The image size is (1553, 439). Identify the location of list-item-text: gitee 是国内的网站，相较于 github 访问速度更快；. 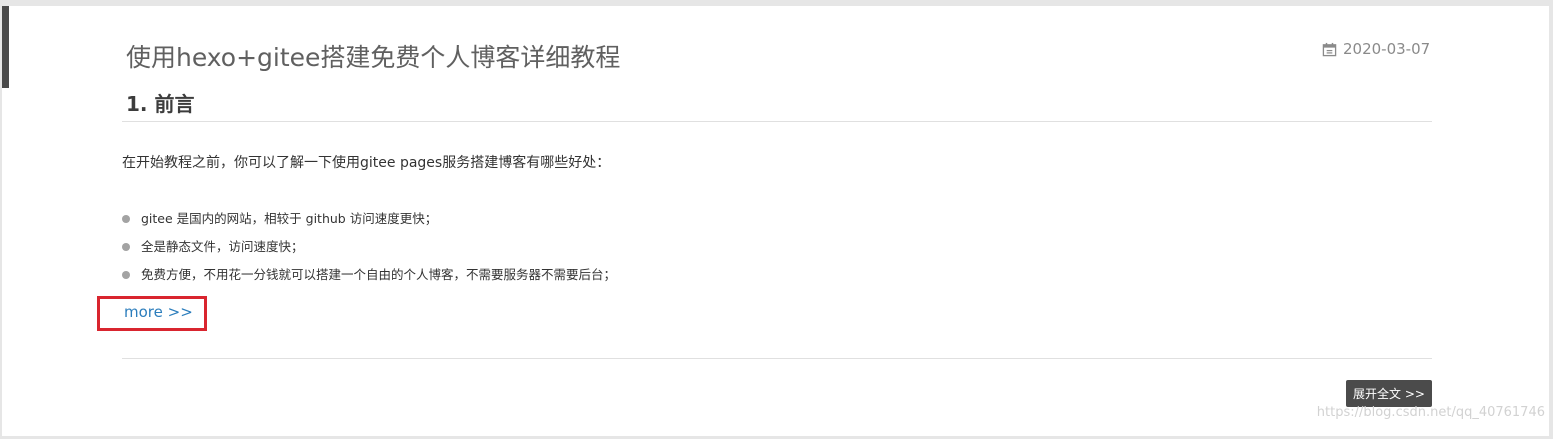
(289, 218).